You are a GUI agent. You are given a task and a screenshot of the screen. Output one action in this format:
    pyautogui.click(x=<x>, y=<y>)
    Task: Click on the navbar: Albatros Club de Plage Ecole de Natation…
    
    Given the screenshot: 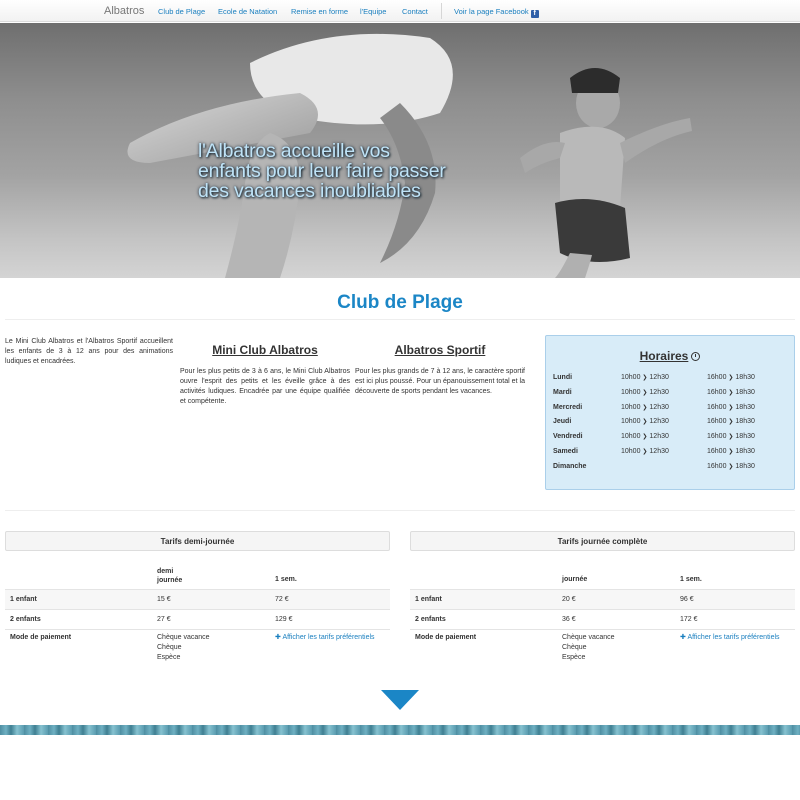 What is the action you would take?
    pyautogui.click(x=400, y=11)
    